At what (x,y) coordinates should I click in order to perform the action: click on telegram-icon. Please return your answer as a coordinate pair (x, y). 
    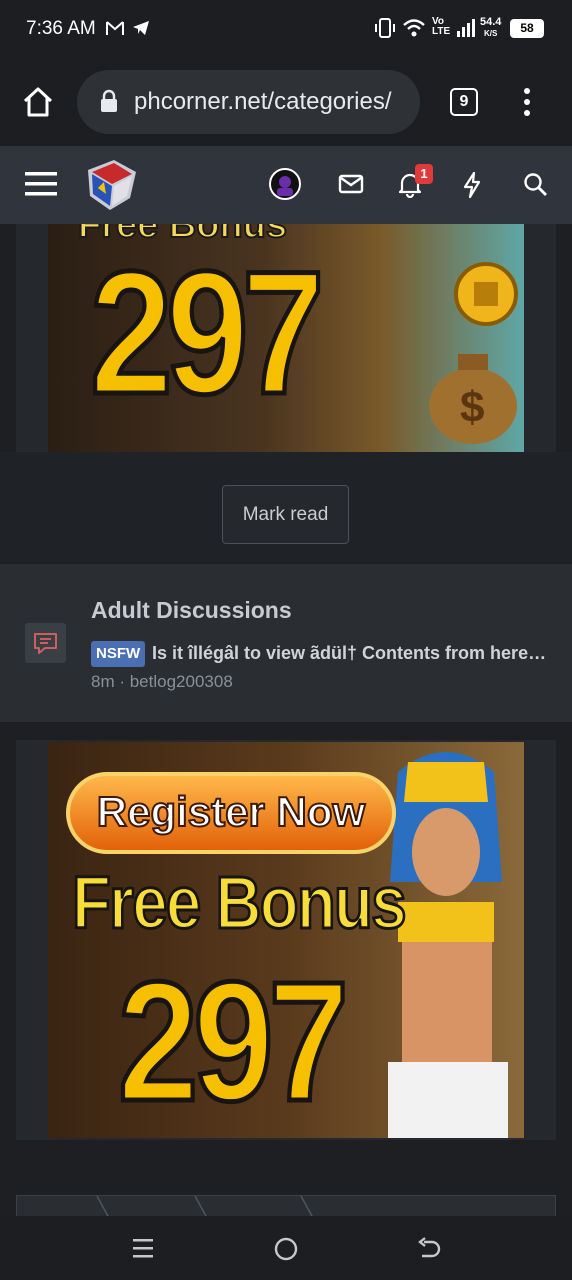
    Looking at the image, I should click on (141, 28).